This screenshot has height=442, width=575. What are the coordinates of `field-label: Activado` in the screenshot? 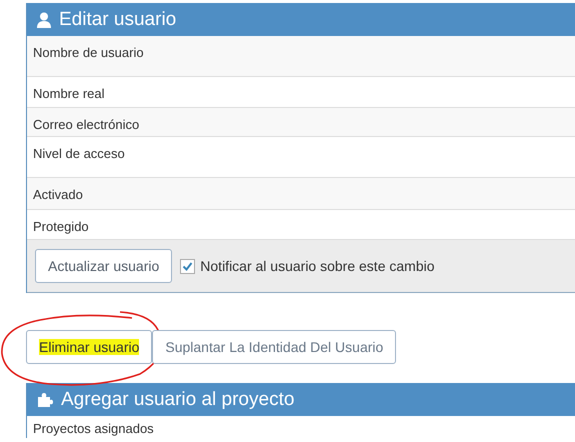 It's located at (58, 194).